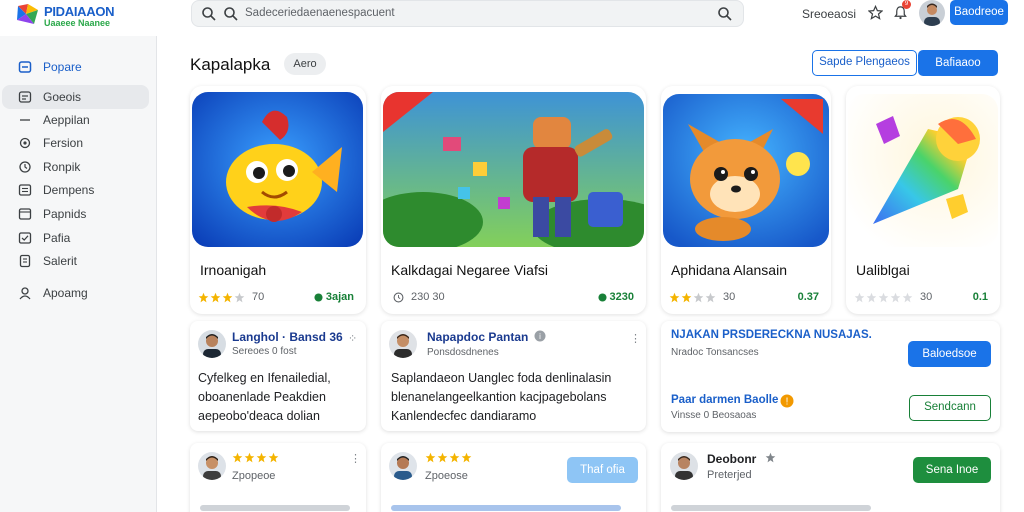 The width and height of the screenshot is (1024, 512). Describe the element at coordinates (69, 16) in the screenshot. I see `app-logo: PIDAIAAON Uaaeee Naanee` at that location.